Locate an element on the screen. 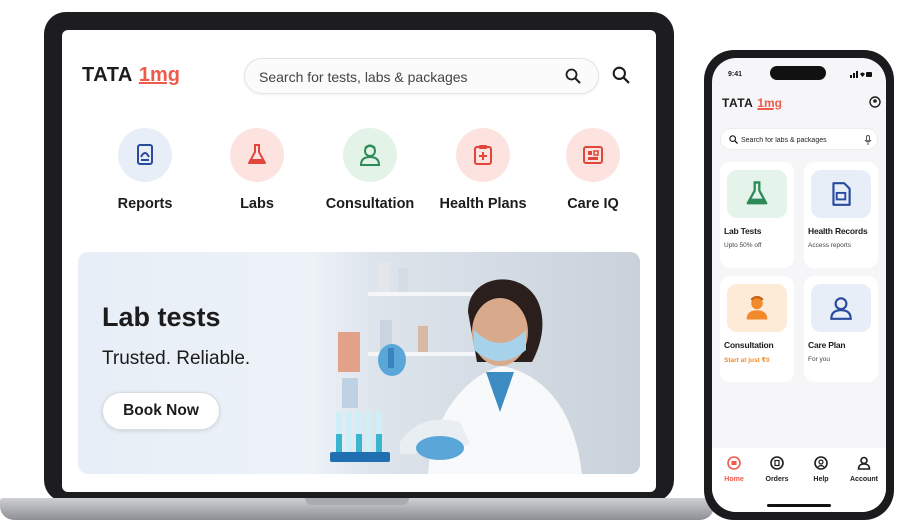 This screenshot has height=529, width=899. category-label: Consultation is located at coordinates (370, 204).